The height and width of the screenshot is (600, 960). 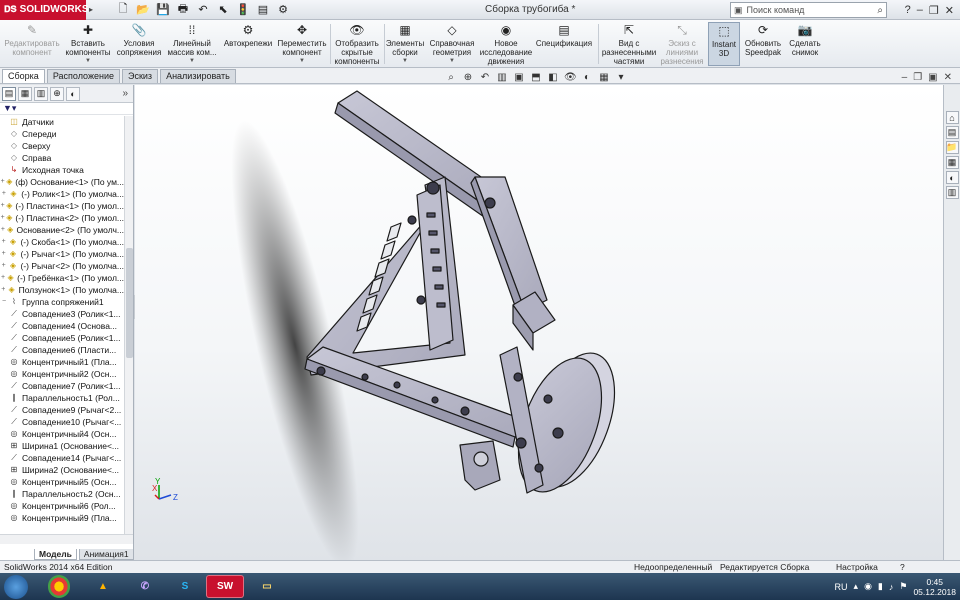 What do you see at coordinates (949, 10) in the screenshot?
I see `close-icon: ✕` at bounding box center [949, 10].